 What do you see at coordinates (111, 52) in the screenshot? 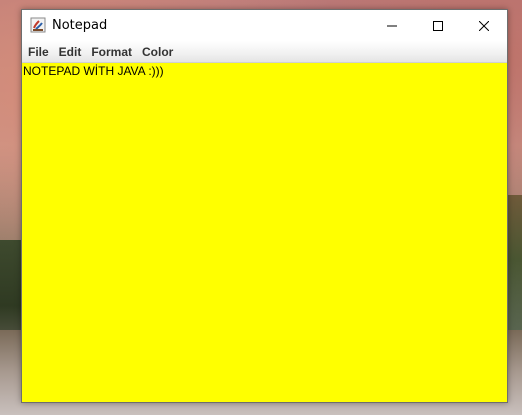
I see `menu-format: Format` at bounding box center [111, 52].